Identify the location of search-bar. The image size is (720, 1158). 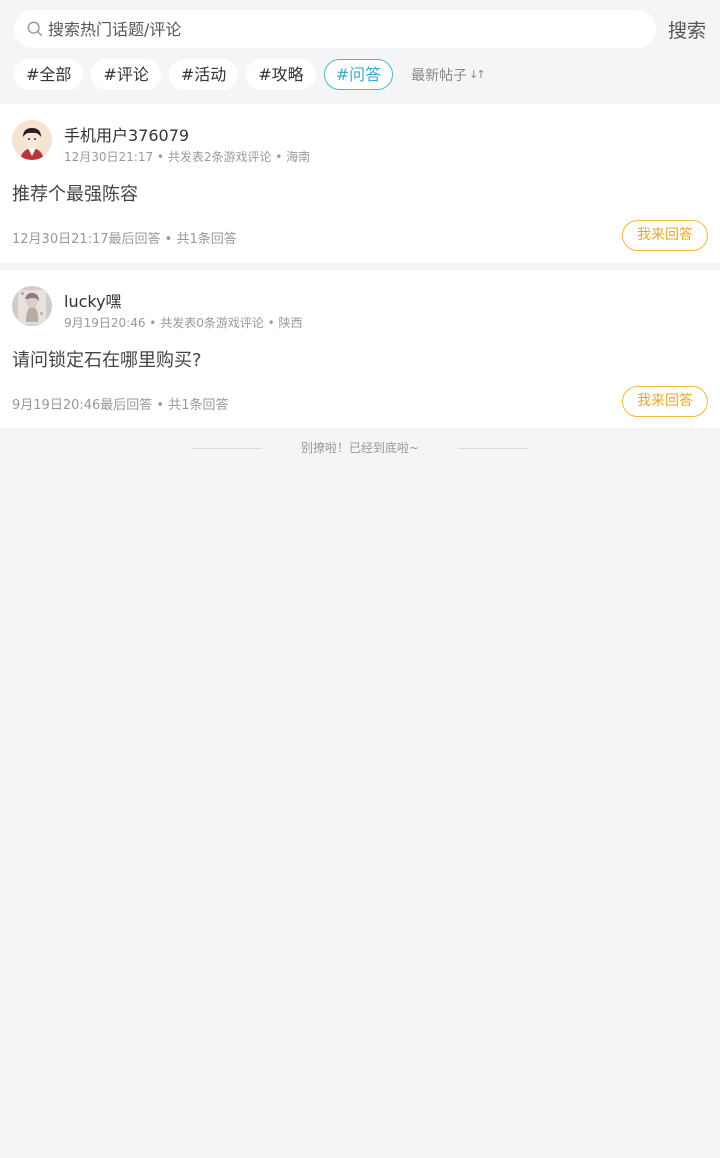
(335, 29).